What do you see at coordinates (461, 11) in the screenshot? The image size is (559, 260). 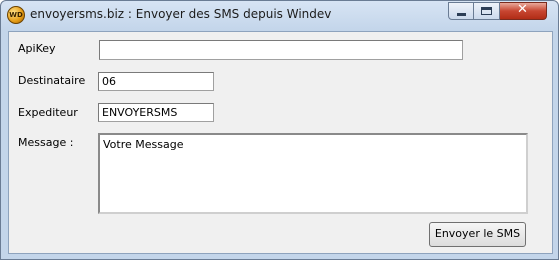 I see `minimize-button` at bounding box center [461, 11].